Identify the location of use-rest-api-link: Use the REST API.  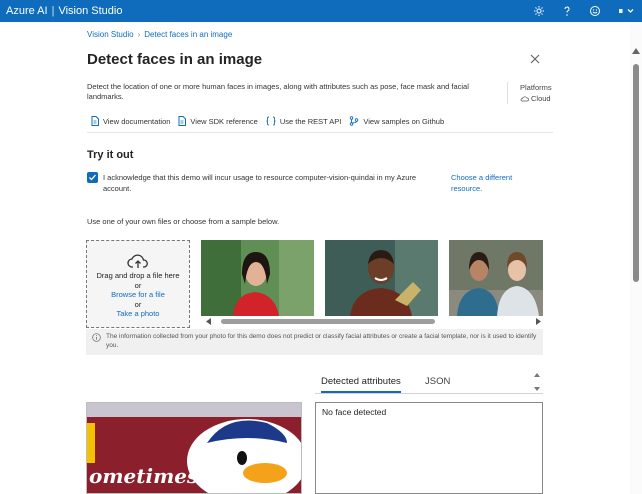
(304, 121).